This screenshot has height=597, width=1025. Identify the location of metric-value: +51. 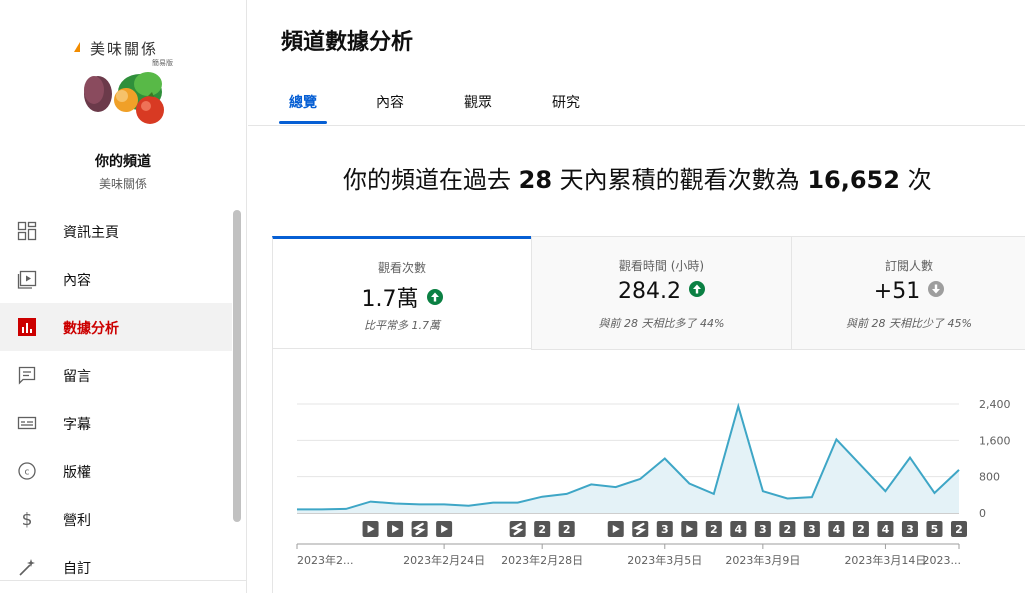
(908, 291).